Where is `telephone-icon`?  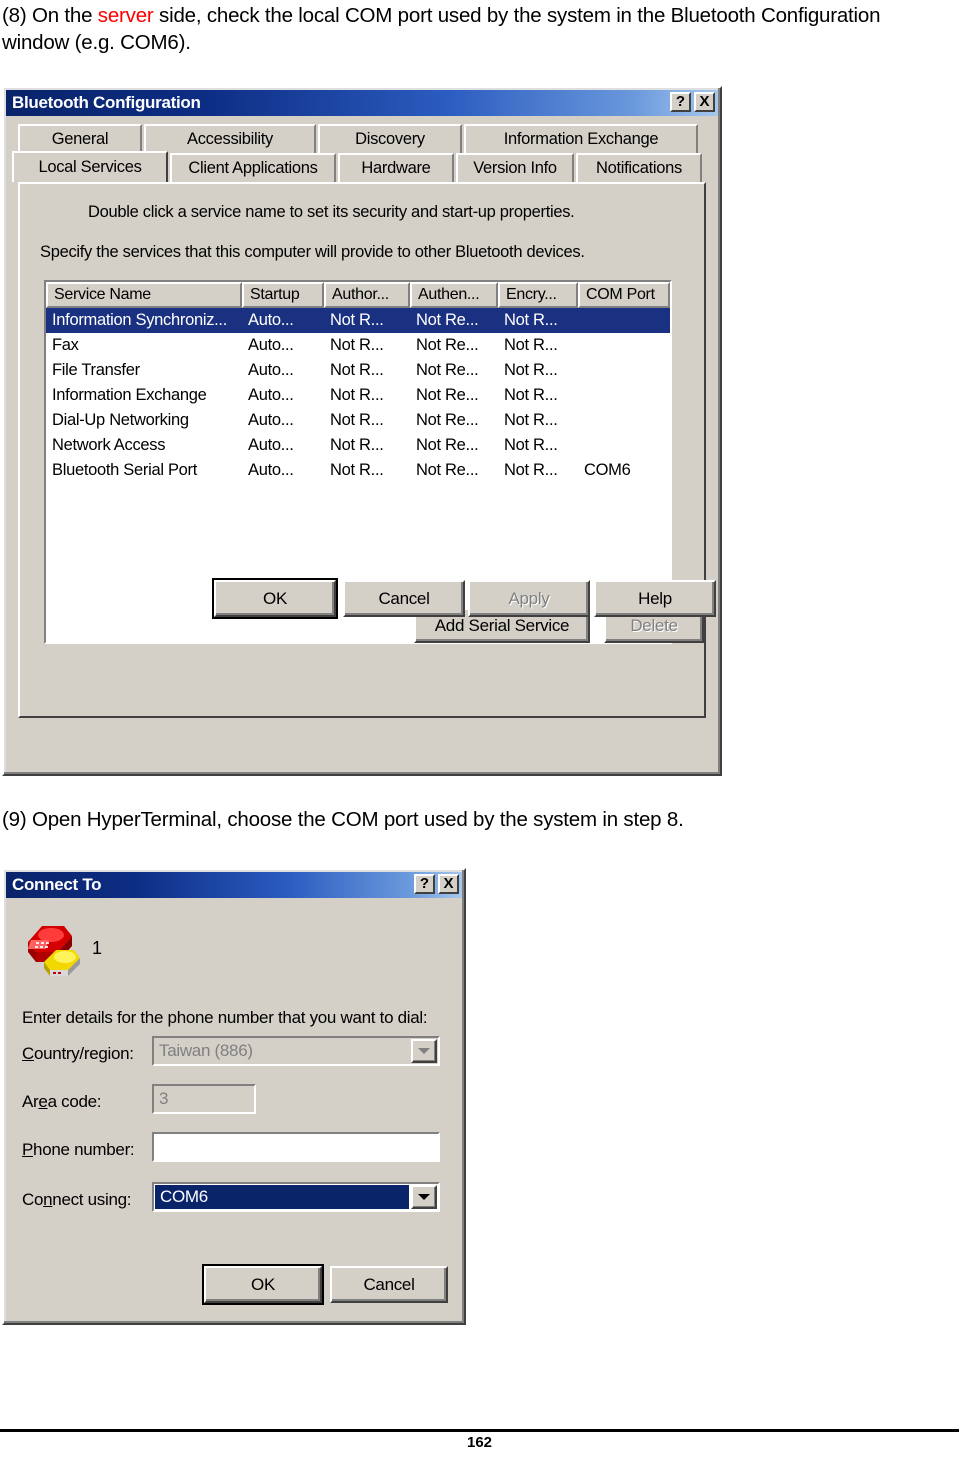 telephone-icon is located at coordinates (55, 949).